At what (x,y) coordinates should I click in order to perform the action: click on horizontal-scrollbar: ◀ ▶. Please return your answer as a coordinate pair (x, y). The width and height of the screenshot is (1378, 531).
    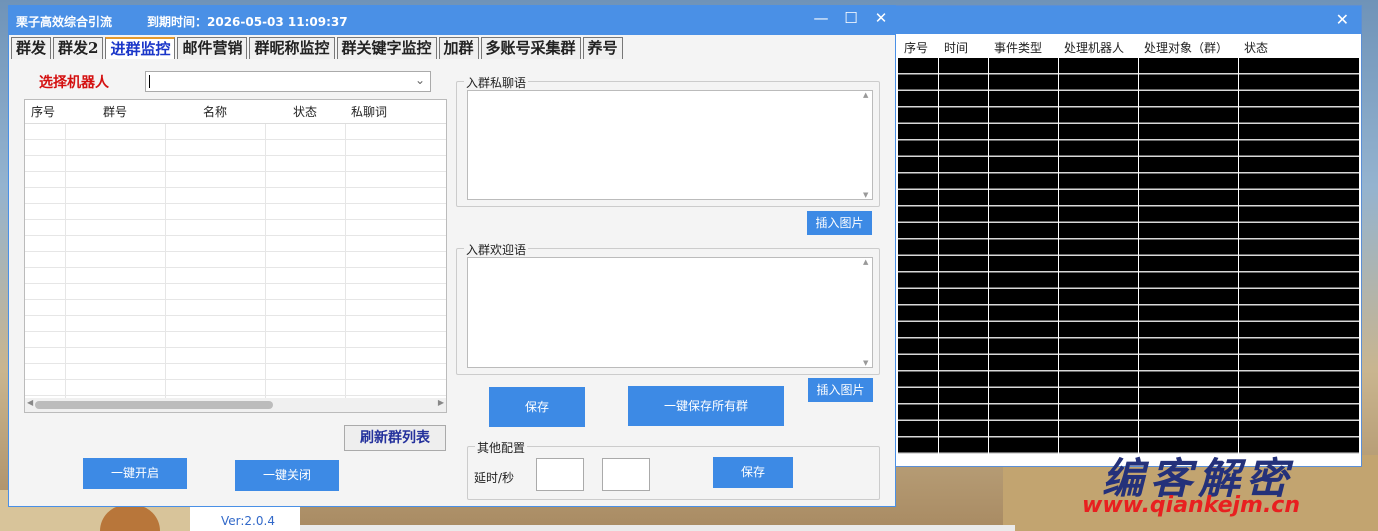
    Looking at the image, I should click on (235, 405).